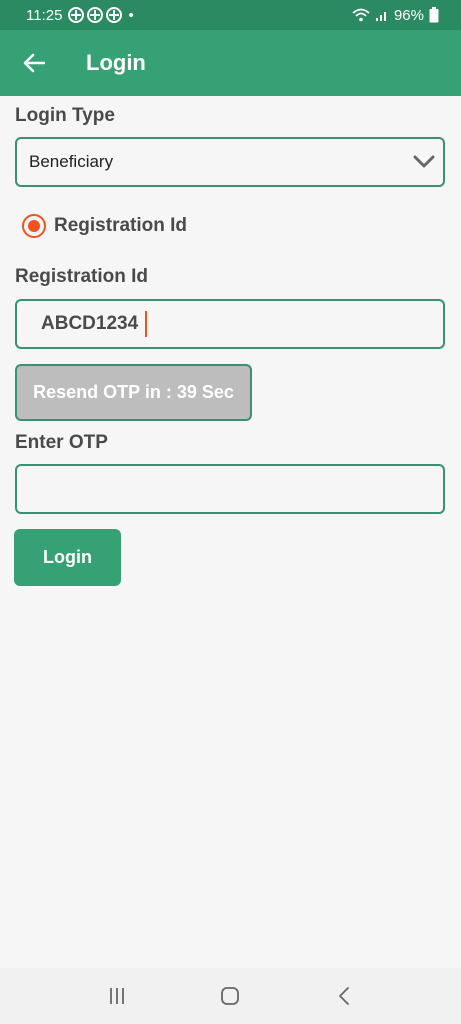 This screenshot has height=1024, width=461. I want to click on arrow-left-icon, so click(34, 63).